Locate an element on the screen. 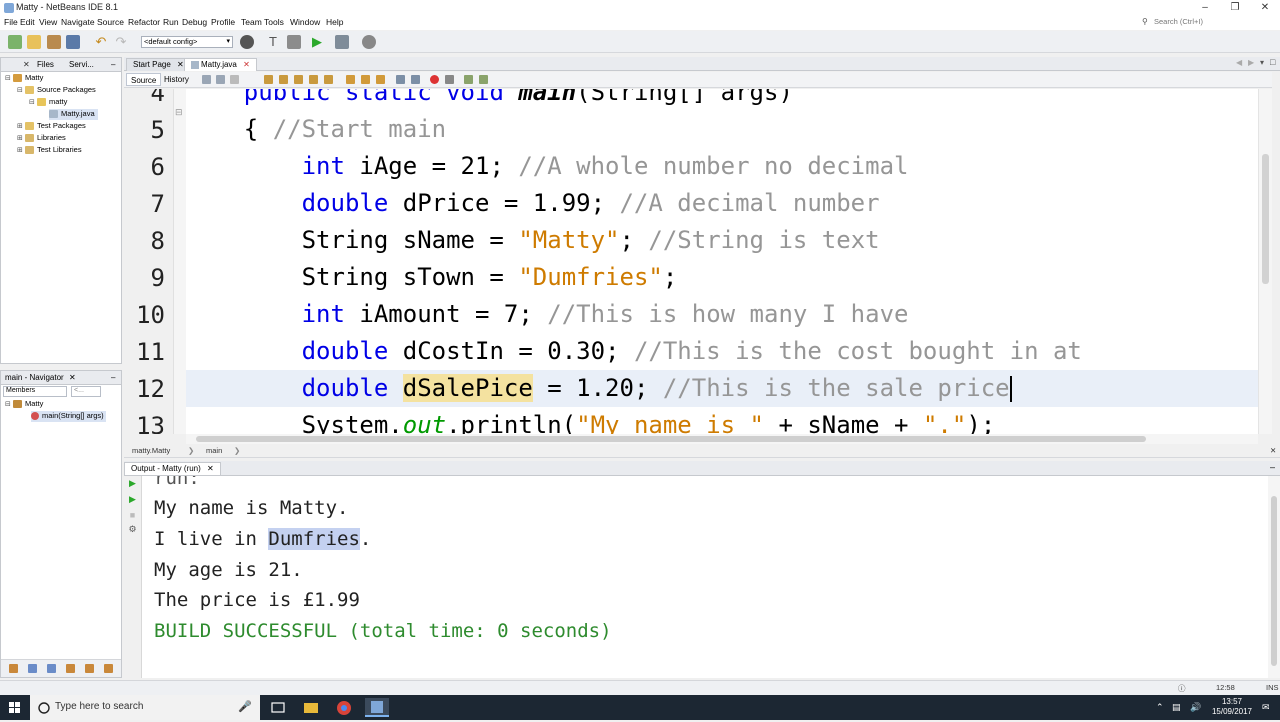  filter-inherited-icon is located at coordinates (70, 668).